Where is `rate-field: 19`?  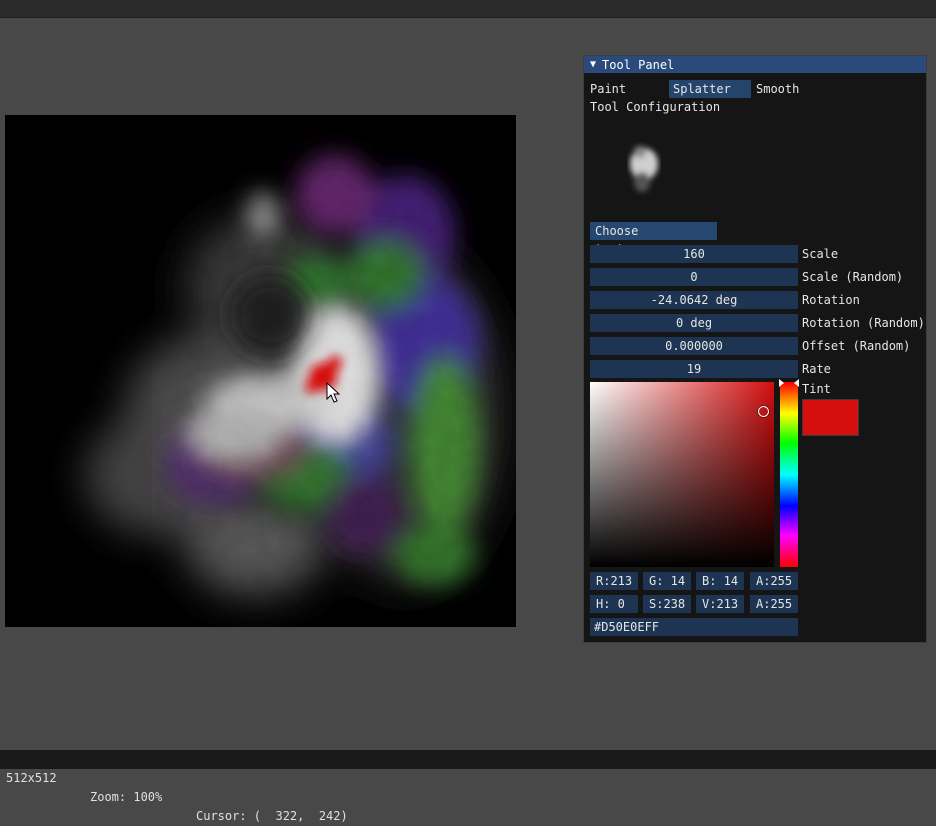
rate-field: 19 is located at coordinates (694, 369).